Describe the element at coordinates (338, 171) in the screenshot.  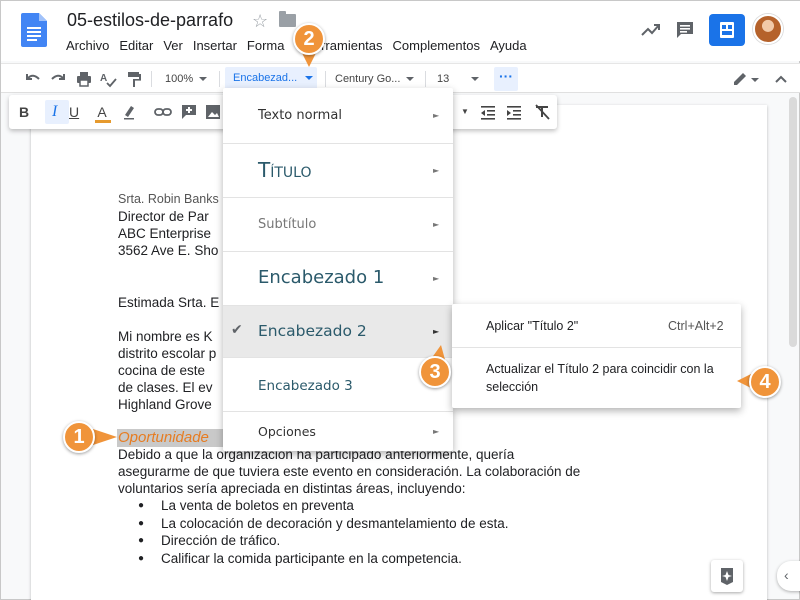
I see `menu-item-titulo: Título ►` at that location.